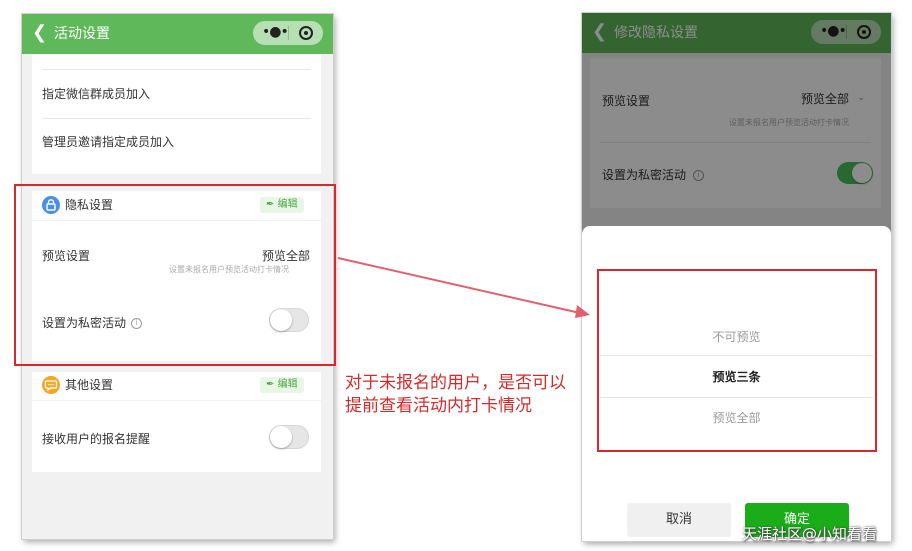 Image resolution: width=912 pixels, height=551 pixels. What do you see at coordinates (455, 394) in the screenshot?
I see `annotation-text: 对于未报名的用户，是否可以提前查看活动内打卡情况` at bounding box center [455, 394].